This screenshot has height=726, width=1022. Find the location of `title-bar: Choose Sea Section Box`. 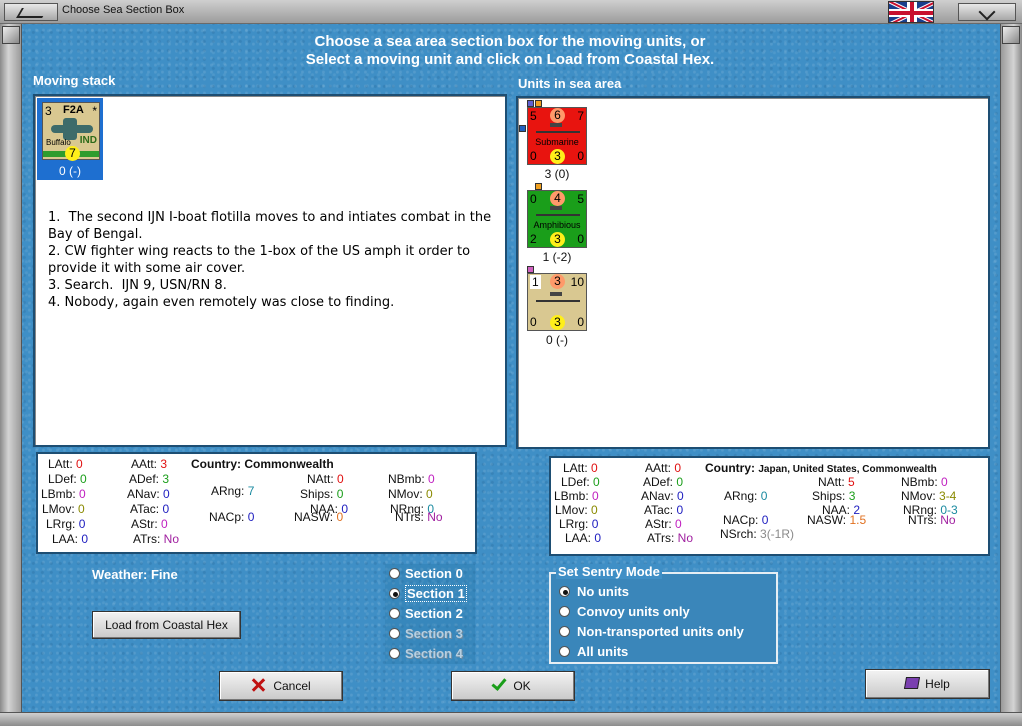

title-bar: Choose Sea Section Box is located at coordinates (511, 12).